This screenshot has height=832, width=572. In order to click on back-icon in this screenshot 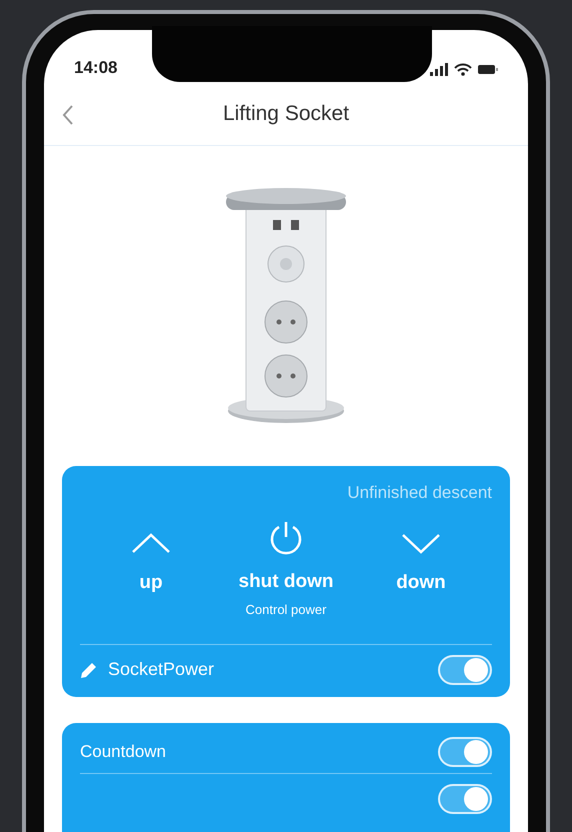, I will do `click(68, 115)`.